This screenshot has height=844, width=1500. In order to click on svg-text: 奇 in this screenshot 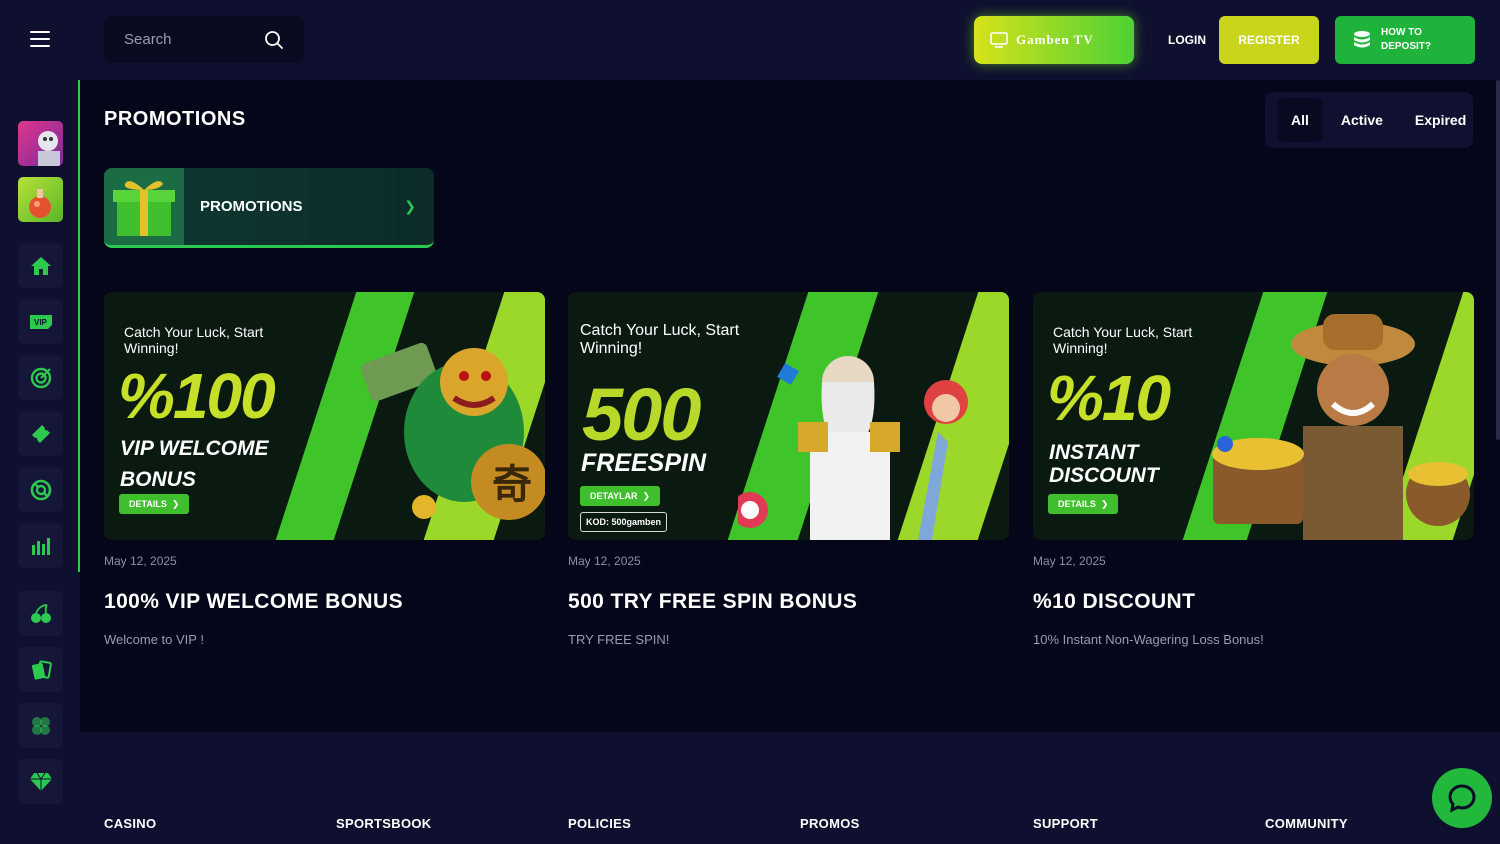, I will do `click(512, 485)`.